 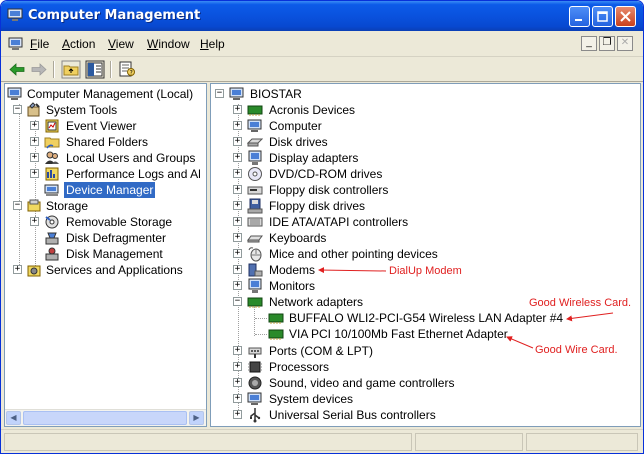 I want to click on annotation-dialup-modem: DialUp Modem, so click(x=425, y=271).